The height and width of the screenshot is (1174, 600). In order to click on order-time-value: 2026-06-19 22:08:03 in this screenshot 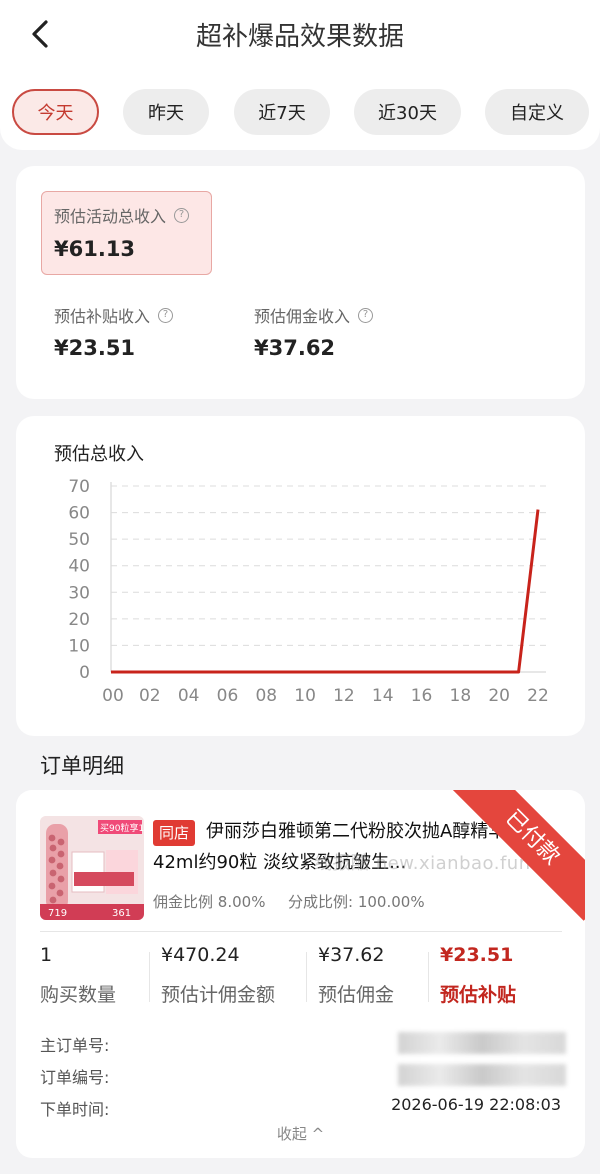, I will do `click(476, 1104)`.